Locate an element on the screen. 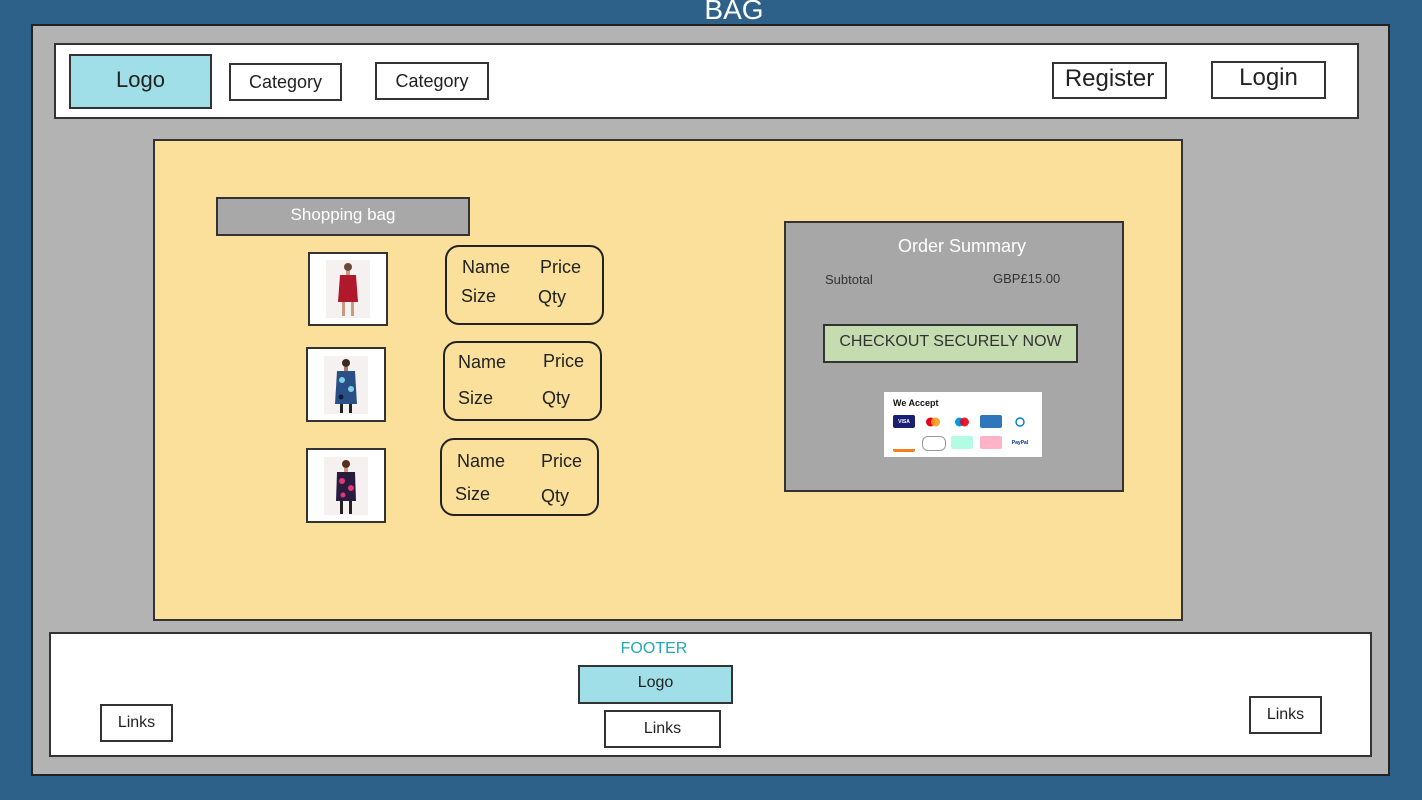 The image size is (1422, 800). footer-title: FOOTER is located at coordinates (654, 648).